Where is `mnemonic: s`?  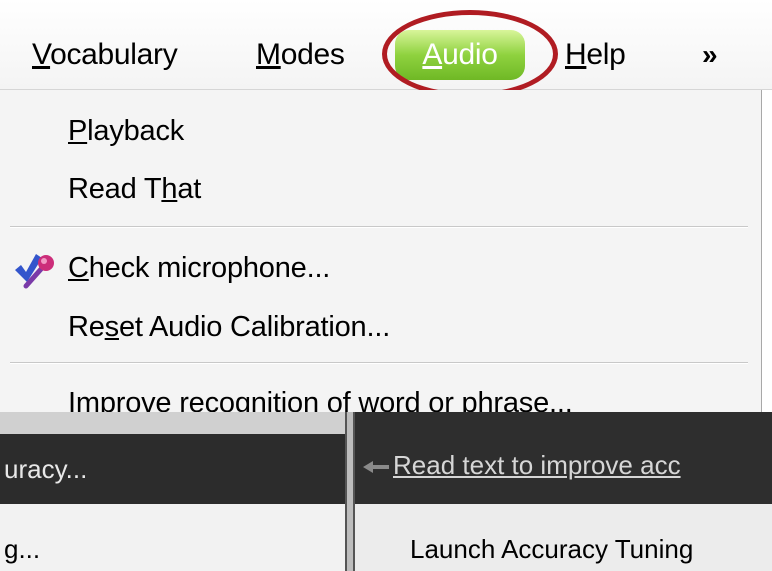 mnemonic: s is located at coordinates (112, 327).